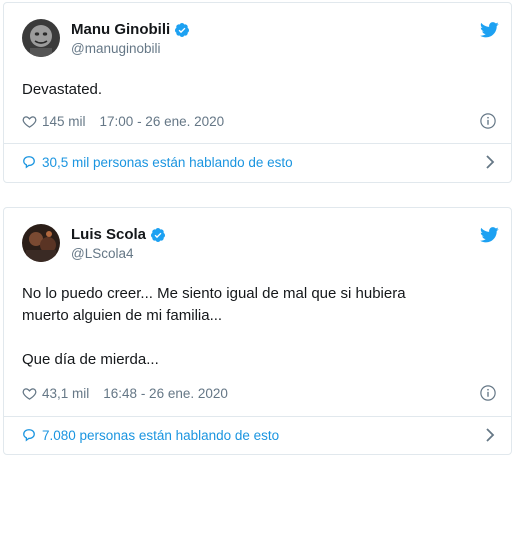 The width and height of the screenshot is (513, 540). I want to click on author-names: Luis Scola @LScola4, so click(118, 244).